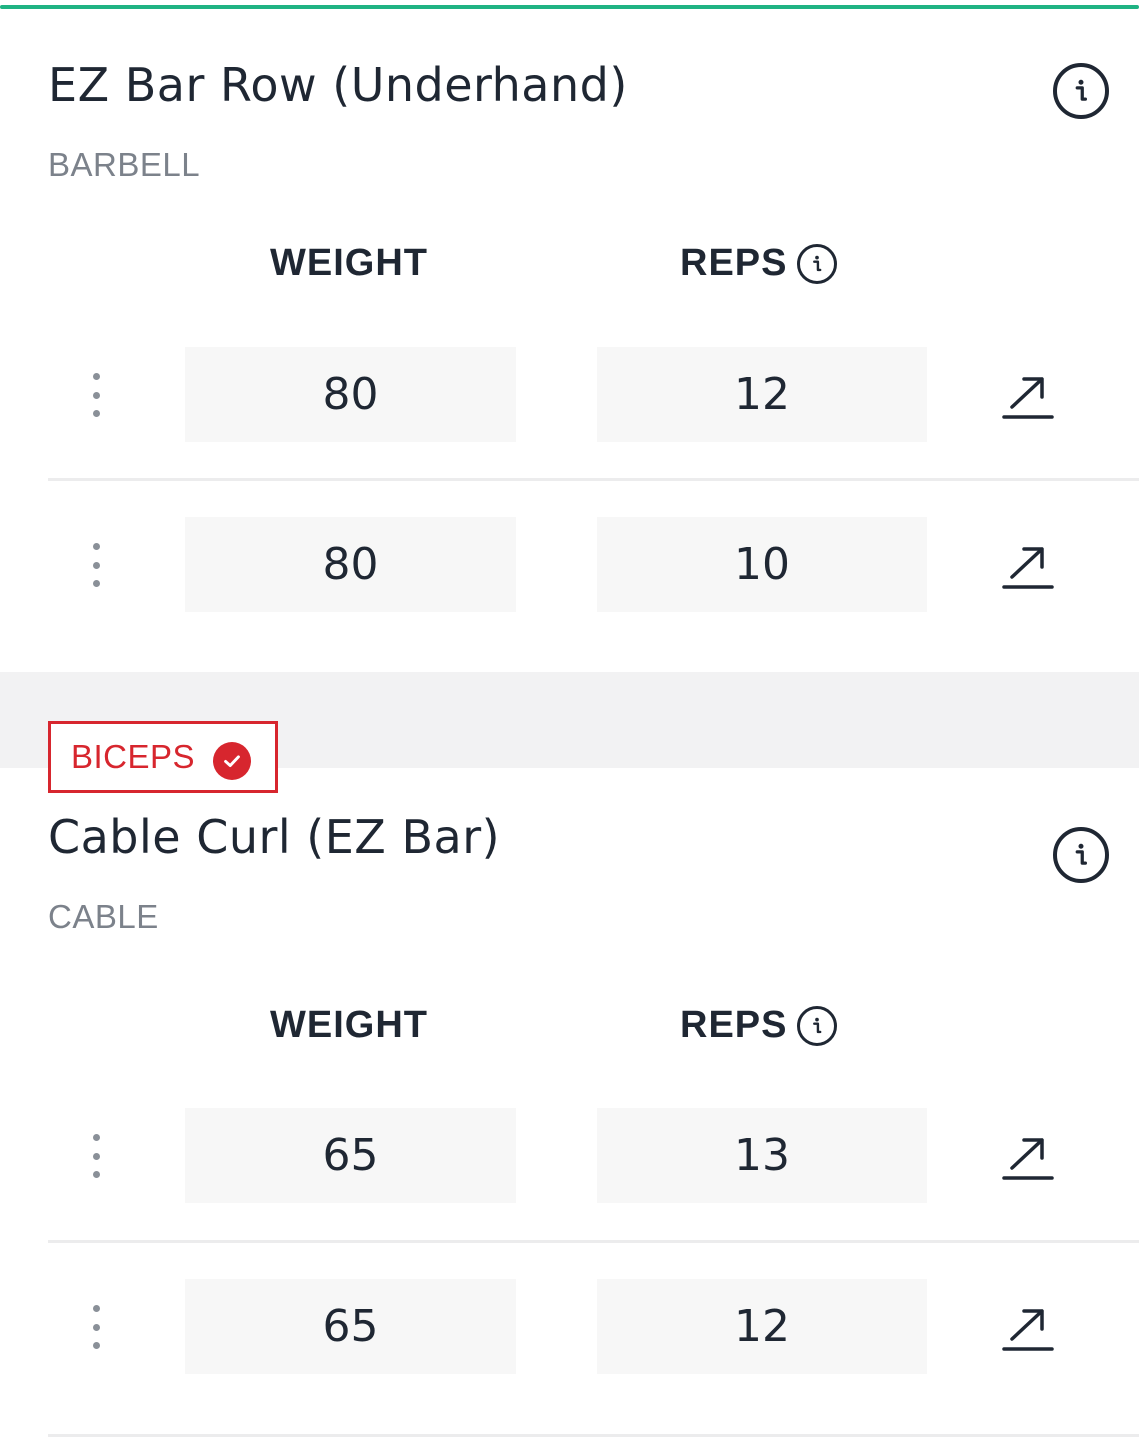 The width and height of the screenshot is (1139, 1438). Describe the element at coordinates (274, 837) in the screenshot. I see `exercise-title: Cable Curl (EZ Bar)` at that location.